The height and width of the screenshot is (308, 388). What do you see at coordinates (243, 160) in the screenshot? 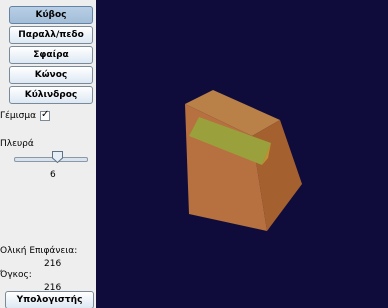
I see `cube-view` at bounding box center [243, 160].